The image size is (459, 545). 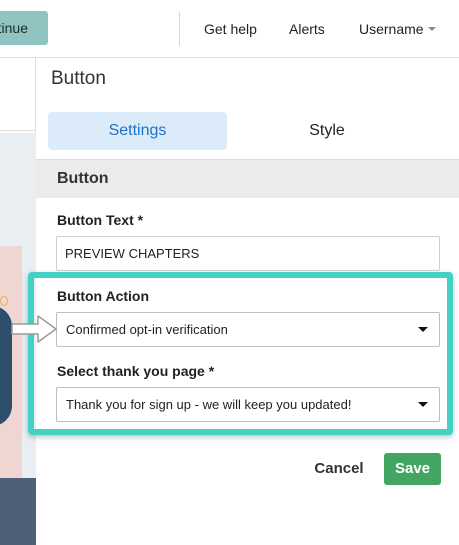 What do you see at coordinates (137, 131) in the screenshot?
I see `tab-settings: Settings` at bounding box center [137, 131].